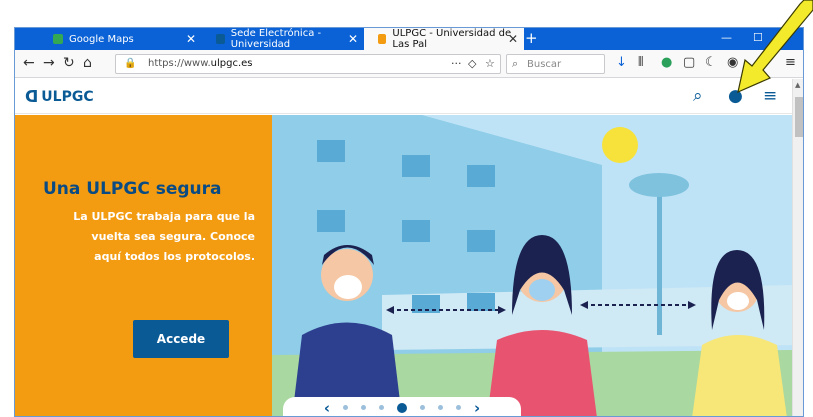 The image size is (813, 417). I want to click on hero-title: Una ULPGC segura, so click(132, 189).